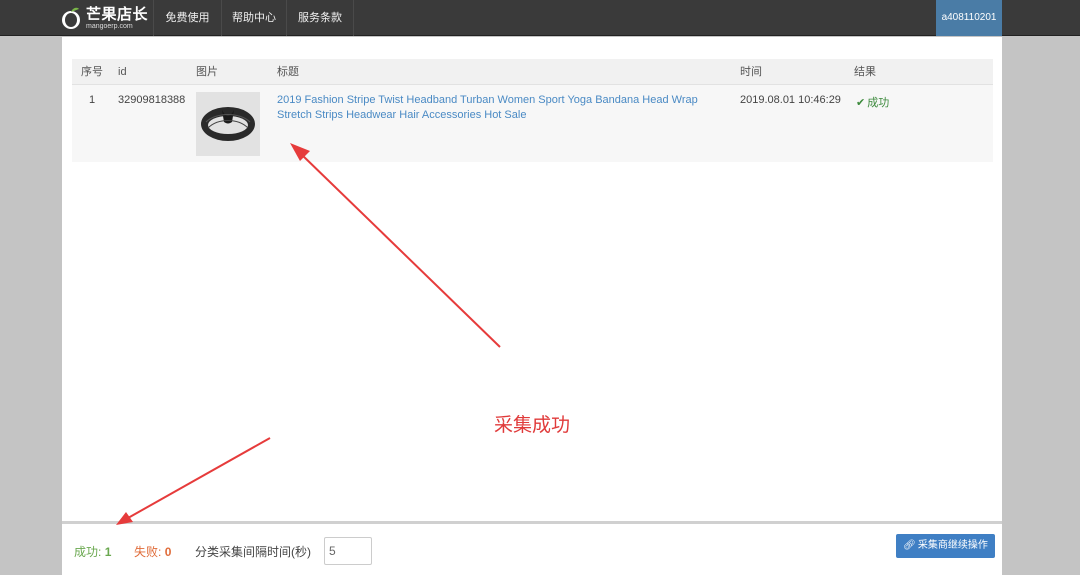 The width and height of the screenshot is (1080, 575). What do you see at coordinates (152, 100) in the screenshot?
I see `row-id: 32909818388` at bounding box center [152, 100].